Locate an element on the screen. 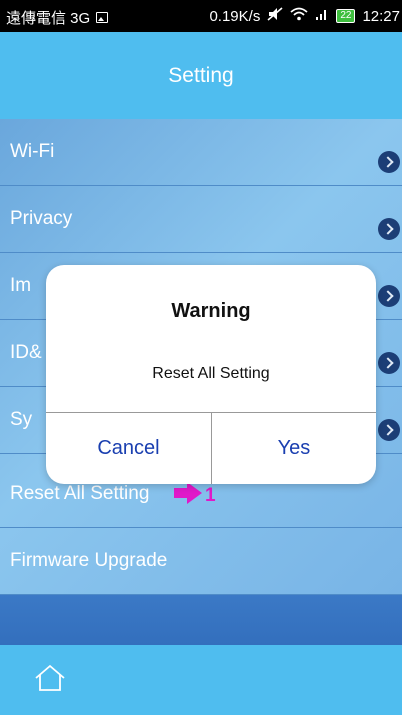 The width and height of the screenshot is (402, 715). cancel-button: Cancel is located at coordinates (128, 448).